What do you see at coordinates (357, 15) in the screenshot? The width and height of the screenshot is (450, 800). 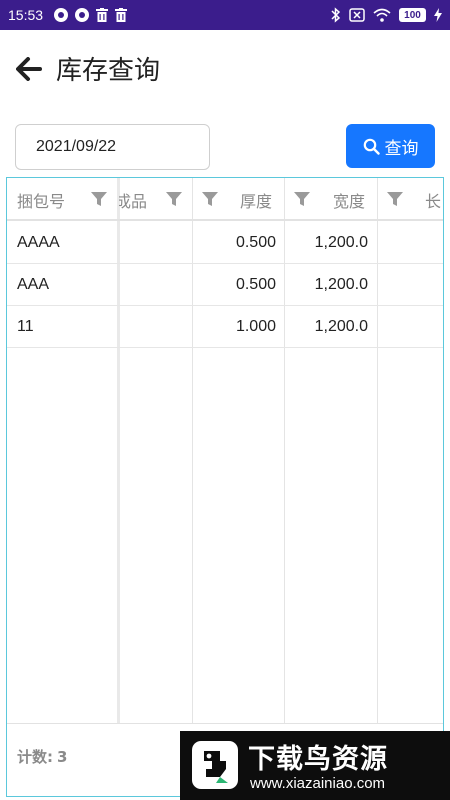 I see `no-sim-icon` at bounding box center [357, 15].